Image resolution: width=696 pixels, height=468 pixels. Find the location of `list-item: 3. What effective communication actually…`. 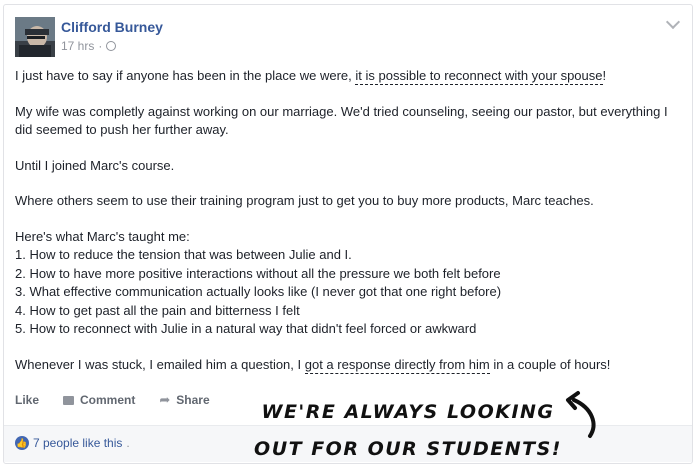

list-item: 3. What effective communication actually… is located at coordinates (258, 291).